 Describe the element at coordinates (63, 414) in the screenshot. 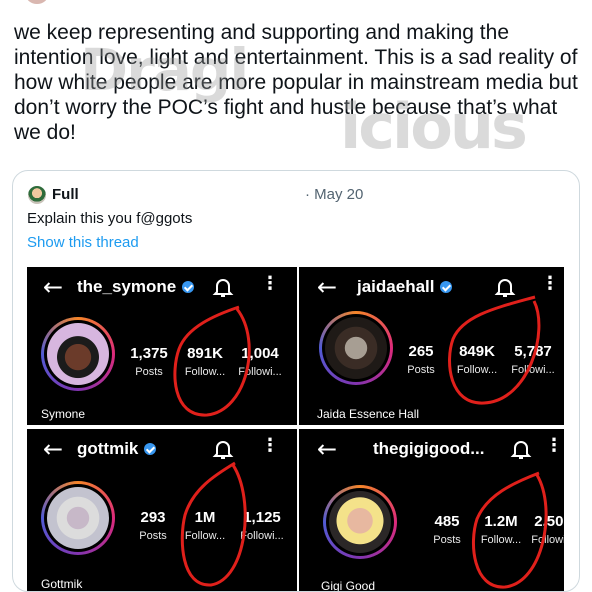

I see `display-name: Symone` at that location.